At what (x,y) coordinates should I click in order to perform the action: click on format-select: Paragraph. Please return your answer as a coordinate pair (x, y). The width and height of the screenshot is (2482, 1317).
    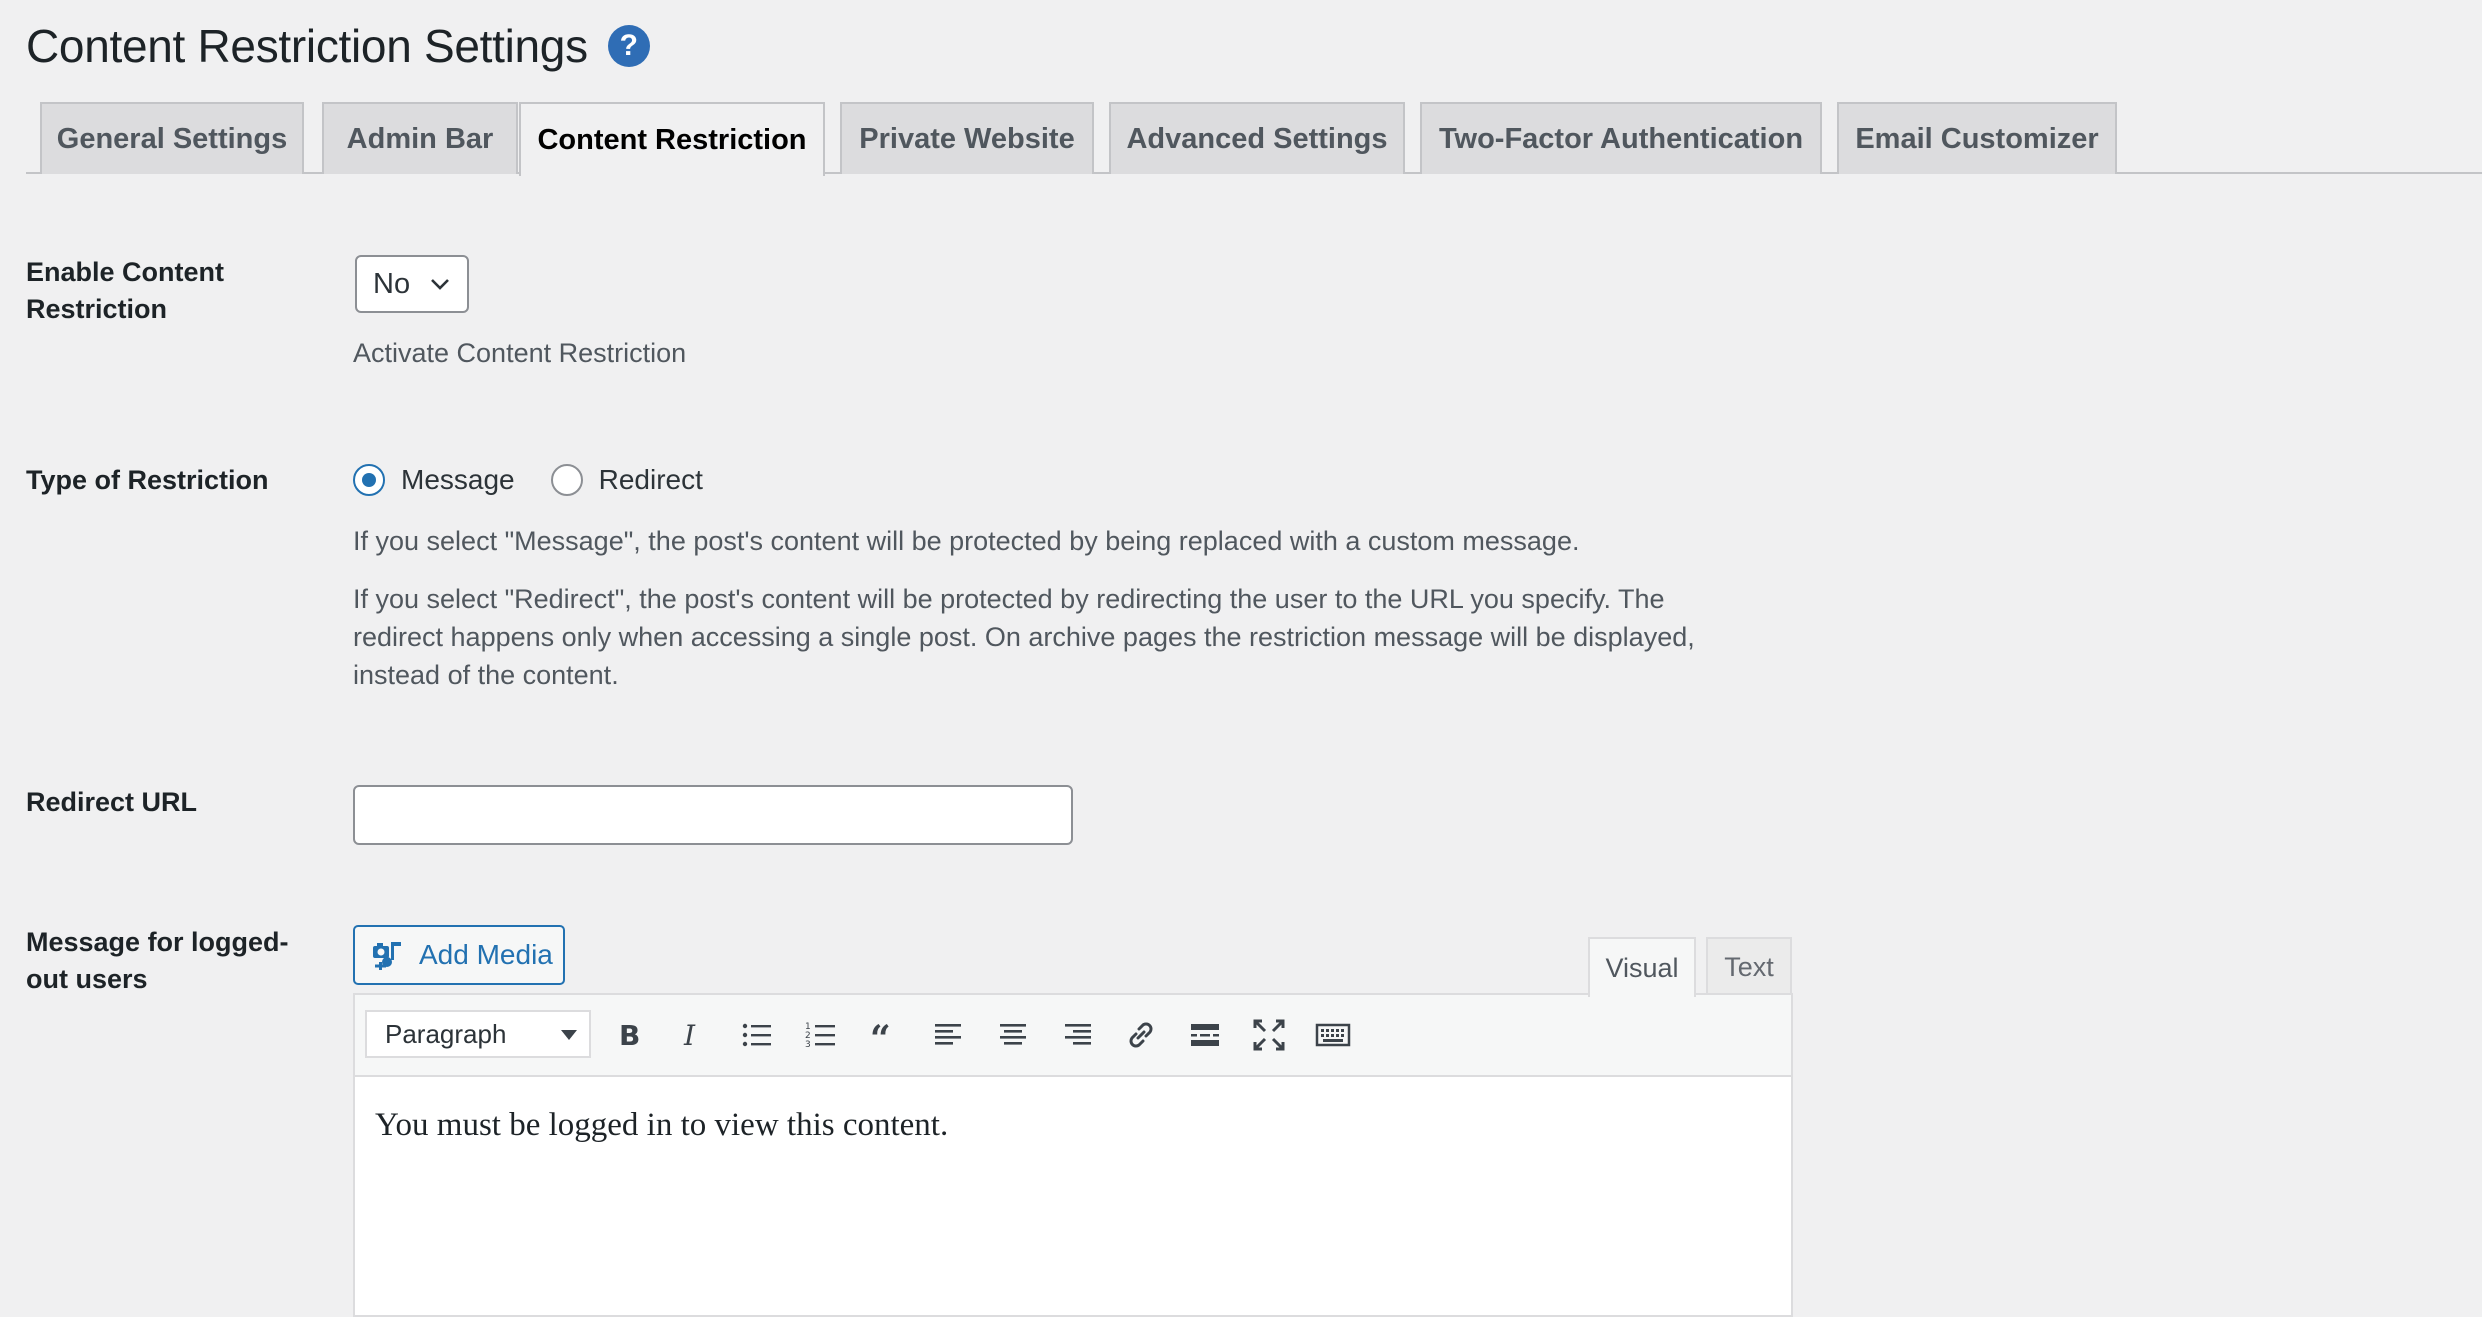
    Looking at the image, I should click on (478, 1034).